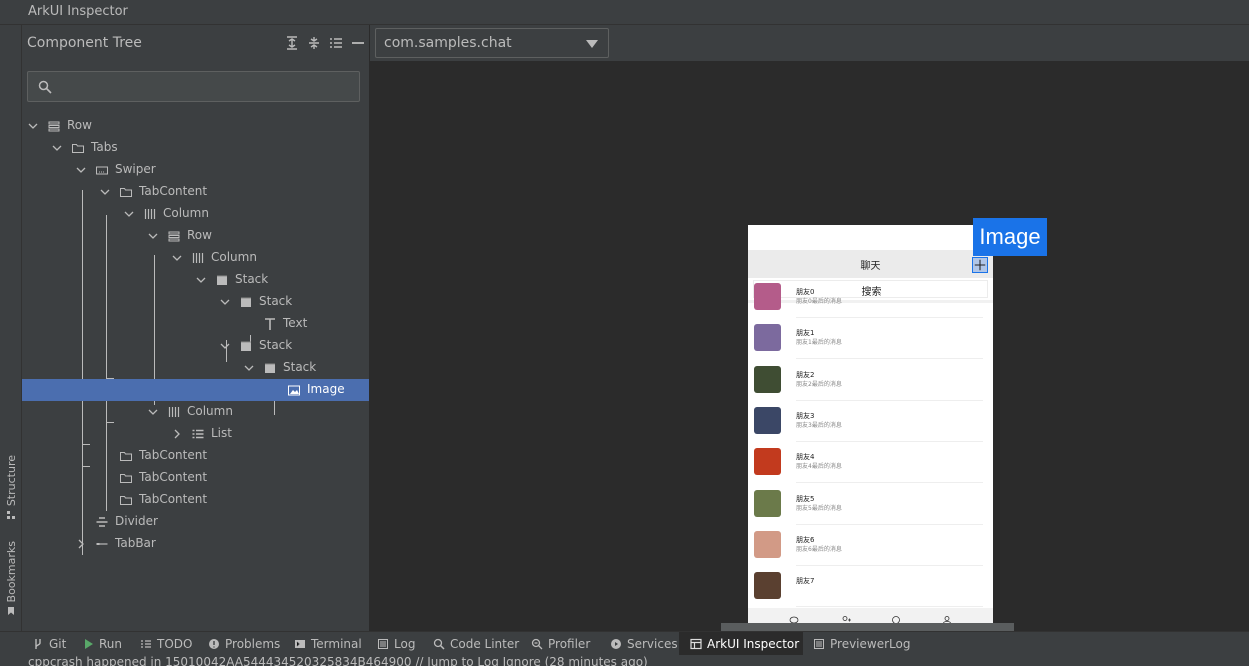 The height and width of the screenshot is (666, 1249). I want to click on text-icon, so click(270, 324).